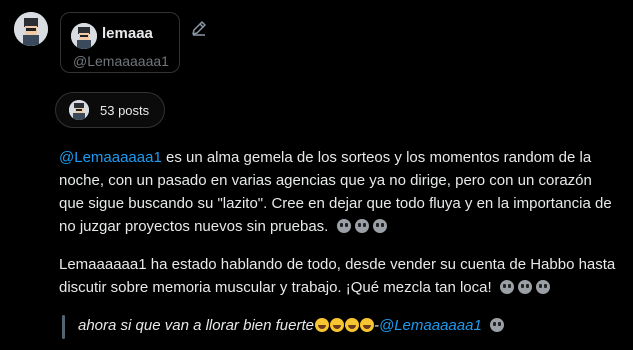 This screenshot has width=633, height=350. I want to click on profile-card: lemaaa @Lemaaaaaa1, so click(120, 42).